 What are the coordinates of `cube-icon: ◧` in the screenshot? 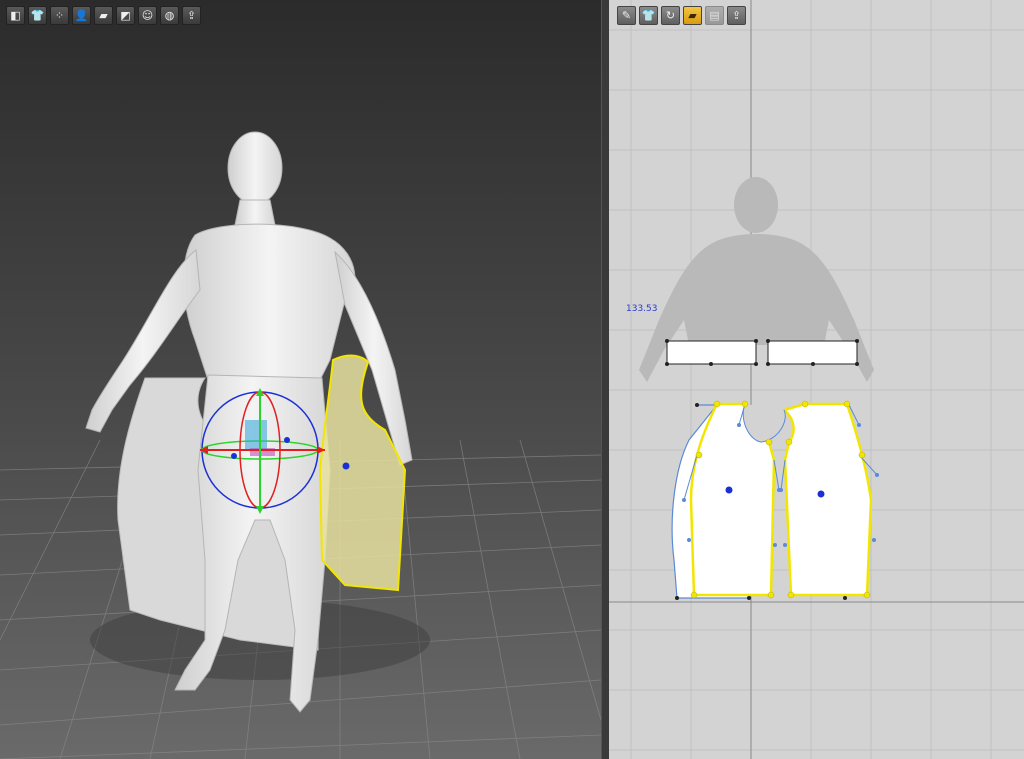 It's located at (15, 15).